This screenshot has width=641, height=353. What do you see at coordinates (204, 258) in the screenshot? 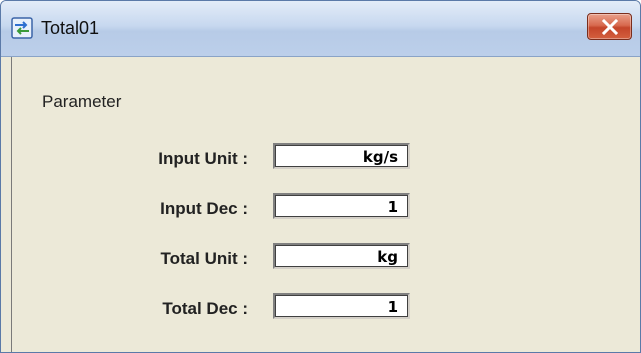
I see `total-unit-label: Total Unit :` at bounding box center [204, 258].